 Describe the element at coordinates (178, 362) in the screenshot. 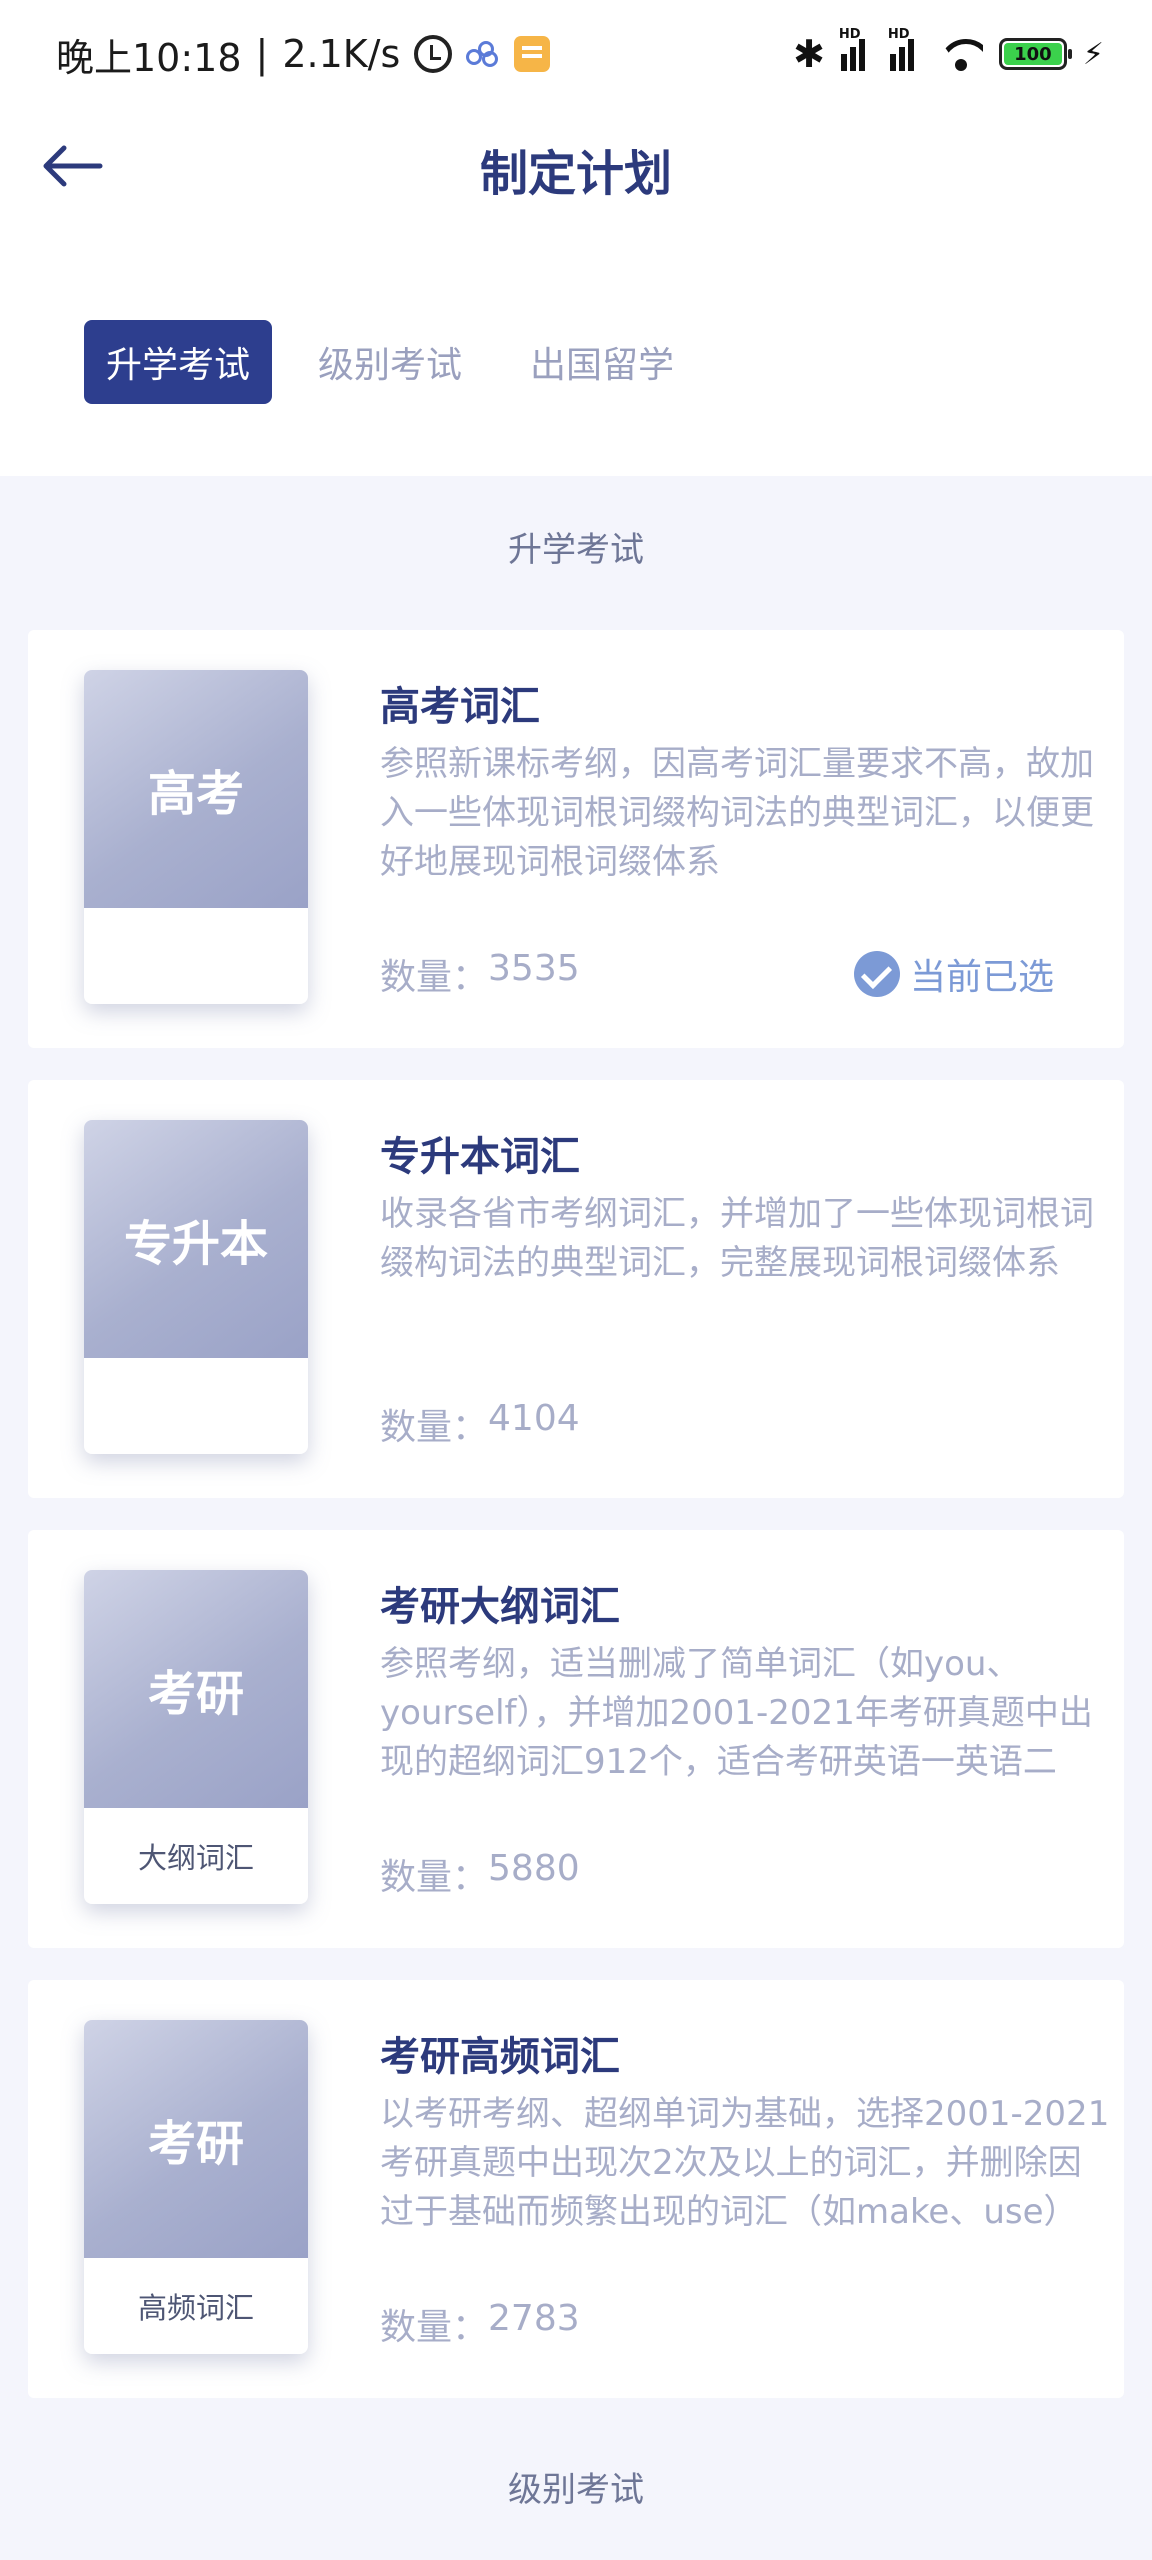

I see `tab-entrance-exam: 升学考试` at that location.